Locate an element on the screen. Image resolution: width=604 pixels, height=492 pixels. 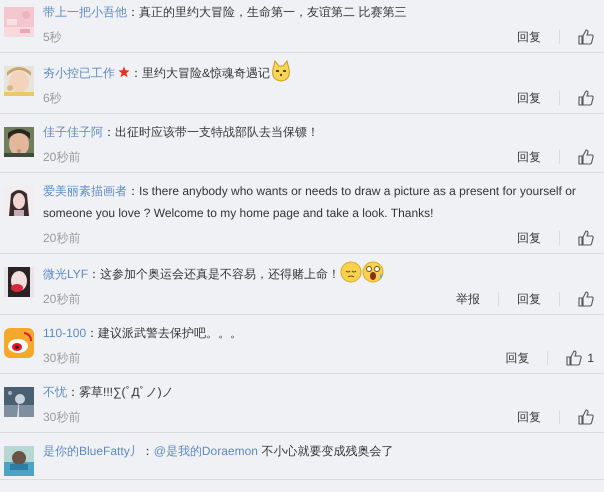
comment-text: 夯小控已工作 ：里约大冒险&惊魂奇遇记 is located at coordinates (156, 73).